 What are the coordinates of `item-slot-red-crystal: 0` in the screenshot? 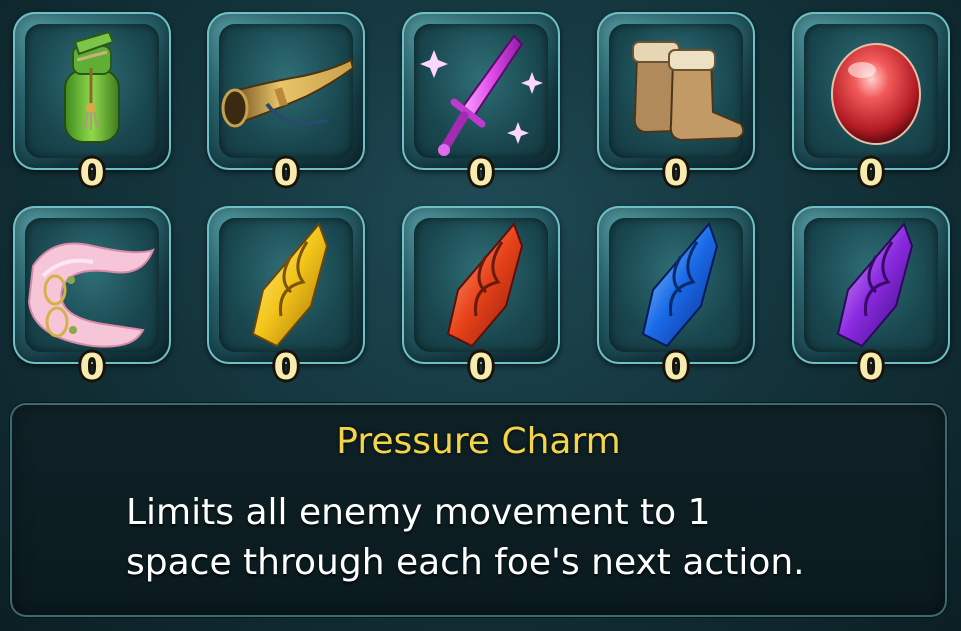 It's located at (481, 296).